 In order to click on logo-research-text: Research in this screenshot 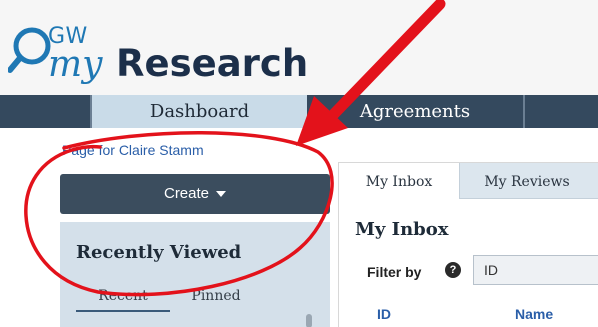, I will do `click(212, 63)`.